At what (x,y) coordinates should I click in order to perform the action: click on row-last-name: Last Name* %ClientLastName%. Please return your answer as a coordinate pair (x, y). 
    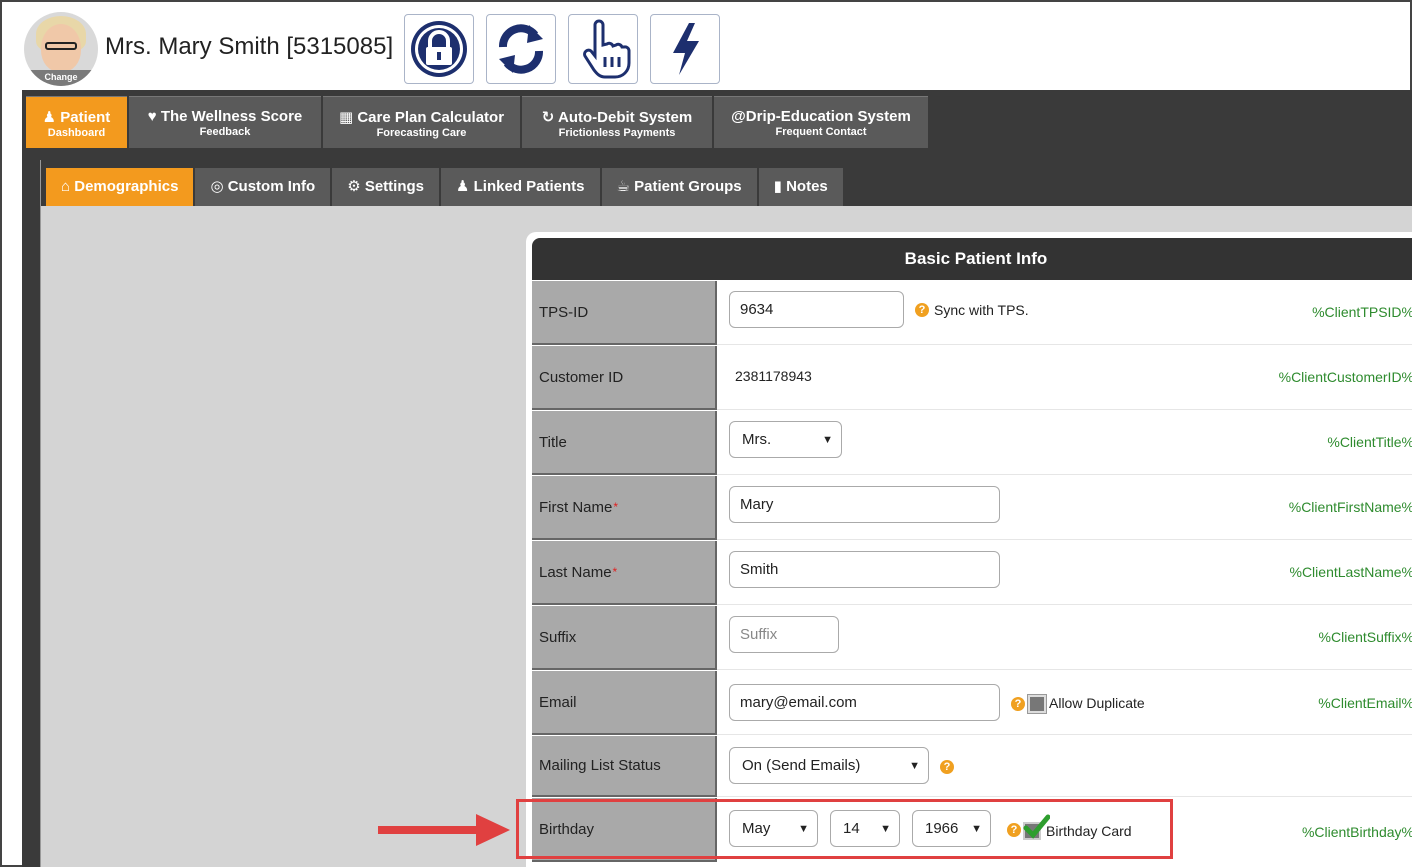
    Looking at the image, I should click on (972, 572).